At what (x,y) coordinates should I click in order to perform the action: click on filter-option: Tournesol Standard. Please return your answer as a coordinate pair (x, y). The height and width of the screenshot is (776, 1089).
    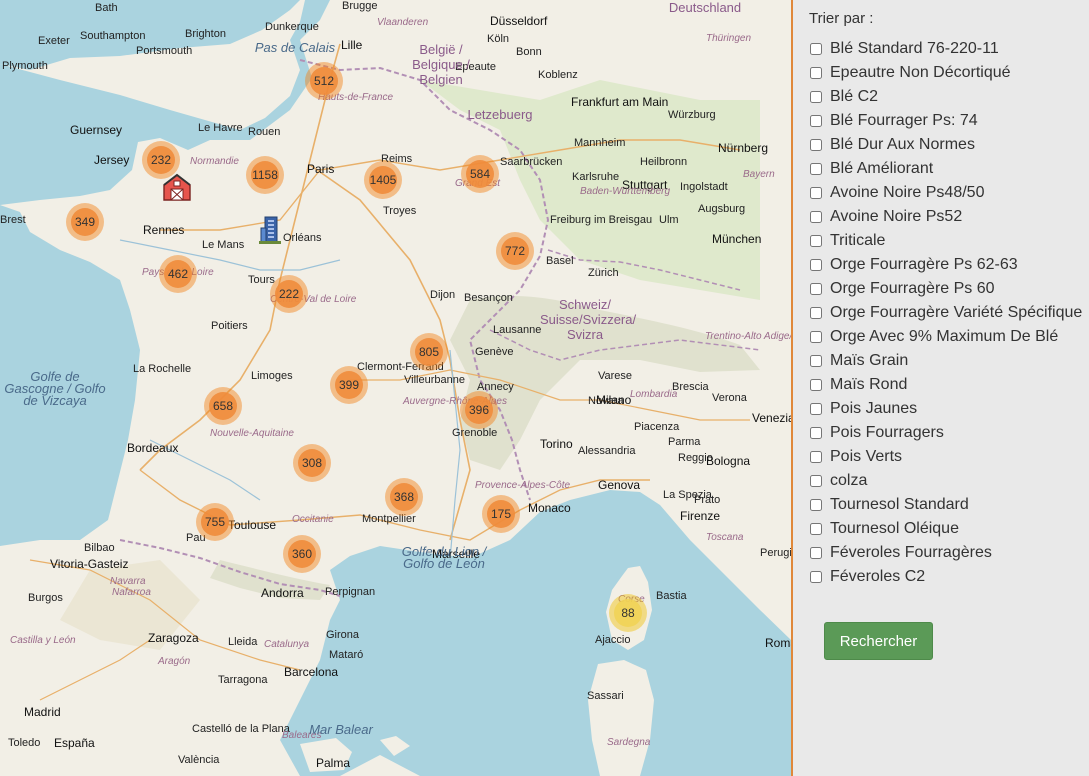
    Looking at the image, I should click on (945, 505).